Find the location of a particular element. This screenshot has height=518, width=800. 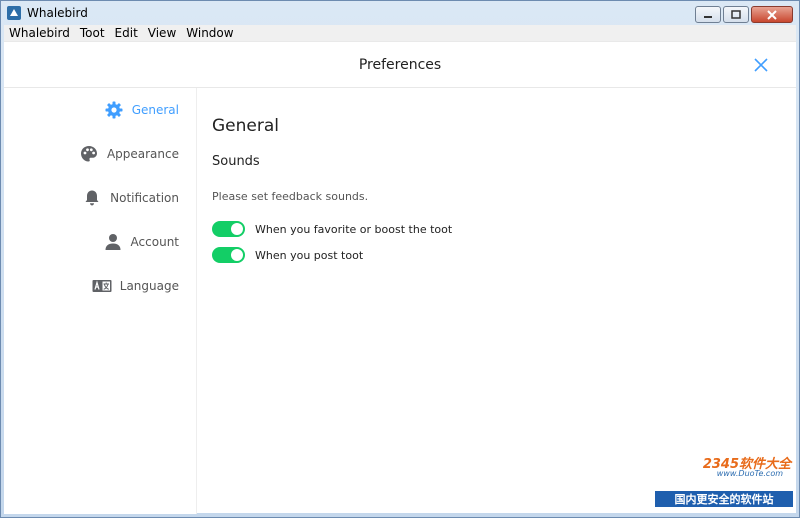

watermark-banner: 国内更安全的软件站 is located at coordinates (724, 499).